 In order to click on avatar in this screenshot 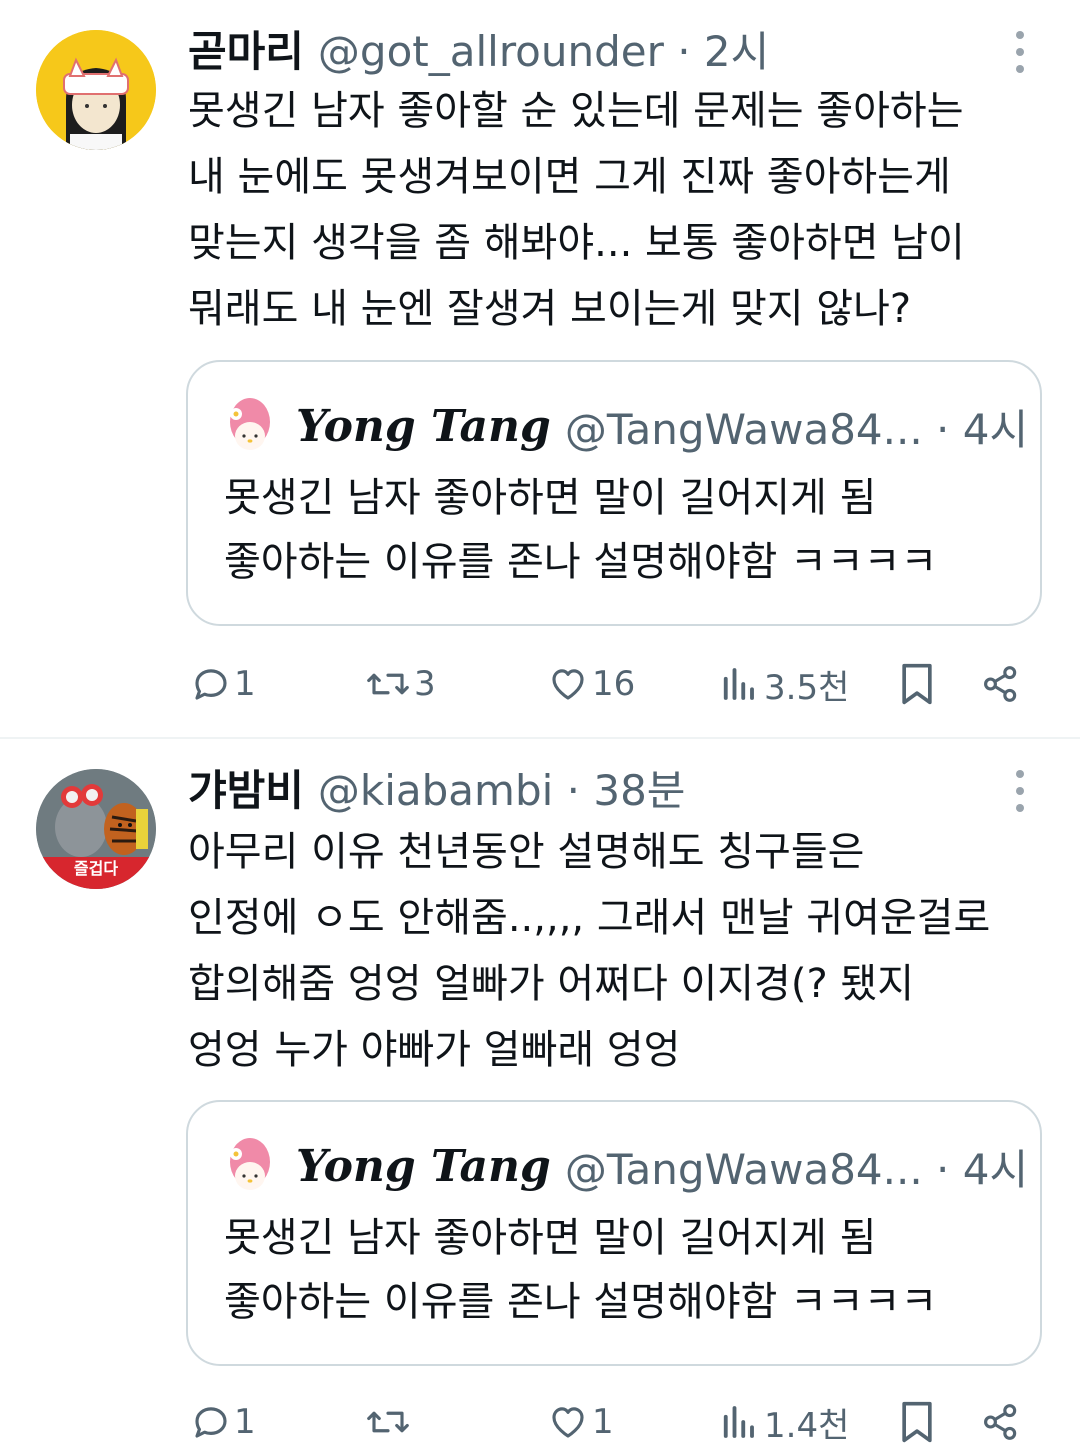, I will do `click(96, 90)`.